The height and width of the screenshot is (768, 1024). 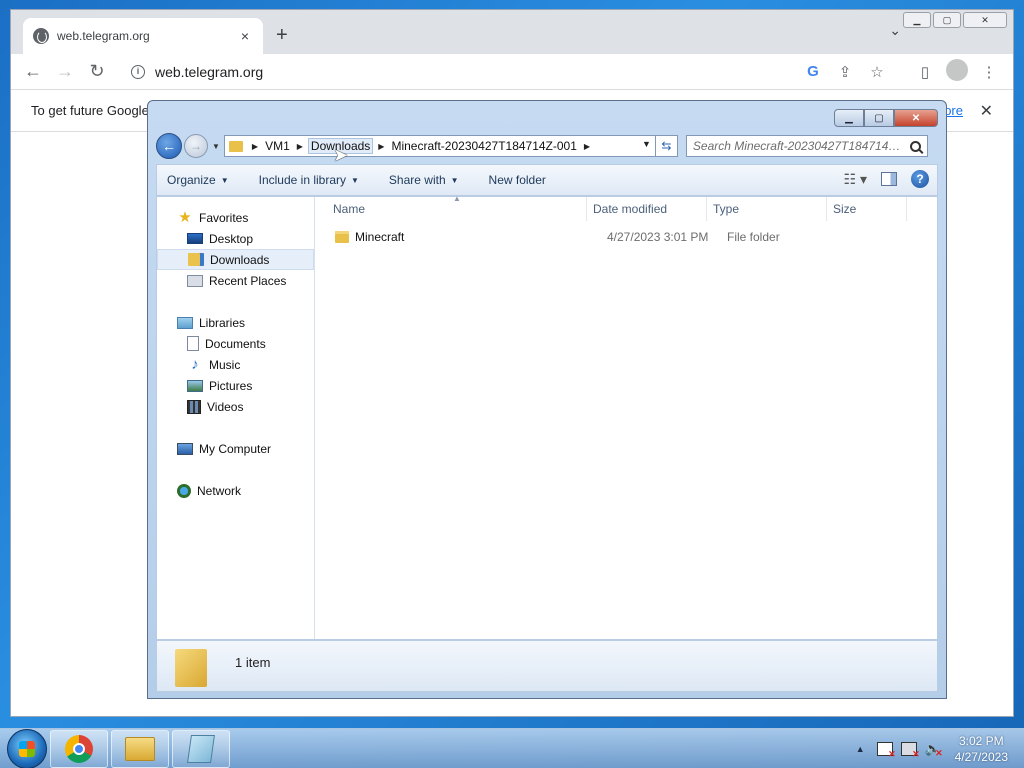 What do you see at coordinates (877, 72) in the screenshot?
I see `bookmark-star-icon: ☆` at bounding box center [877, 72].